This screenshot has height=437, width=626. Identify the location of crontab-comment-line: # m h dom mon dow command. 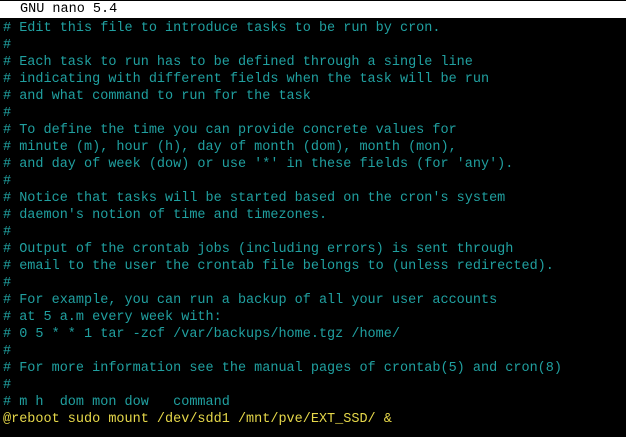
(314, 402).